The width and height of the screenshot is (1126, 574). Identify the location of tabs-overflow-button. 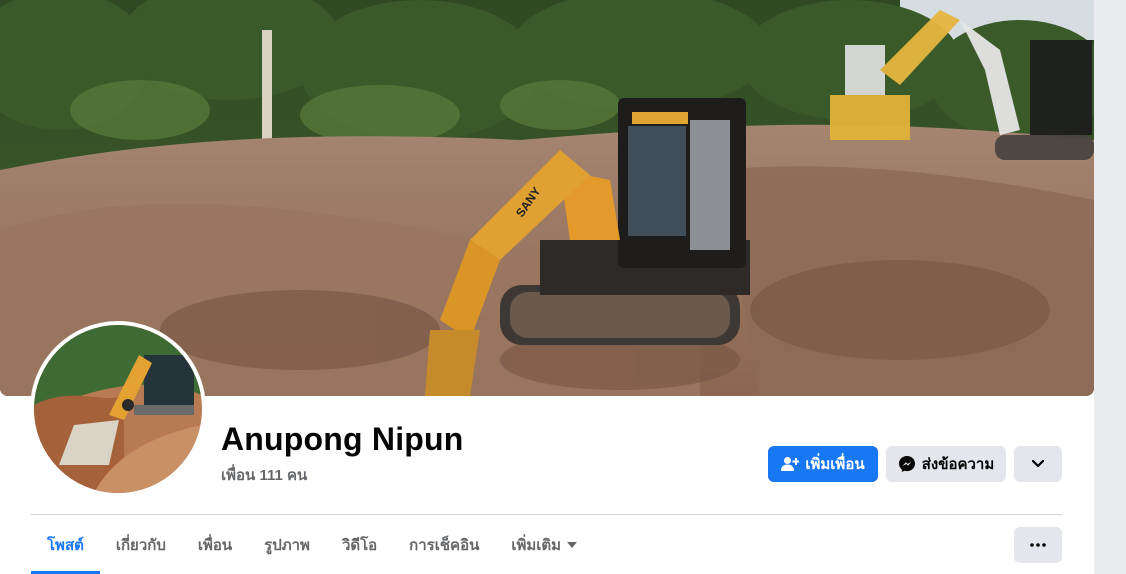
(1038, 545).